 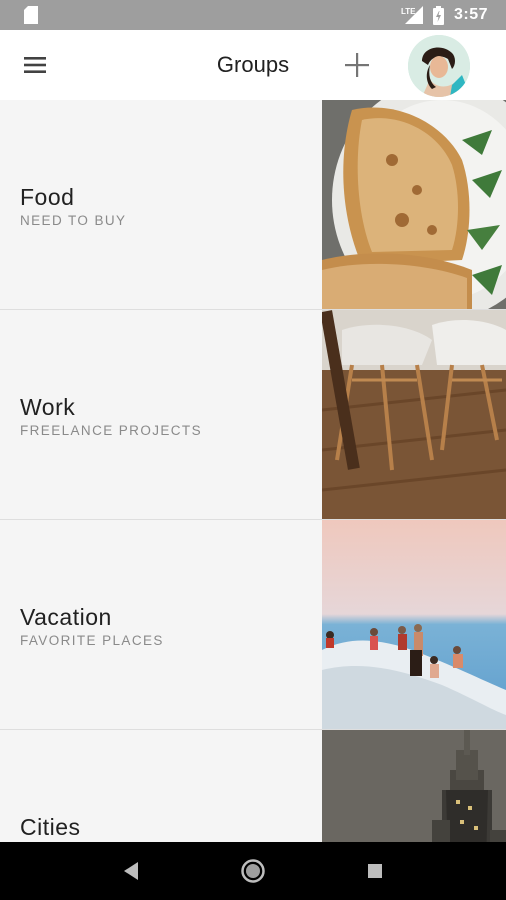 I want to click on recents-button, so click(x=375, y=871).